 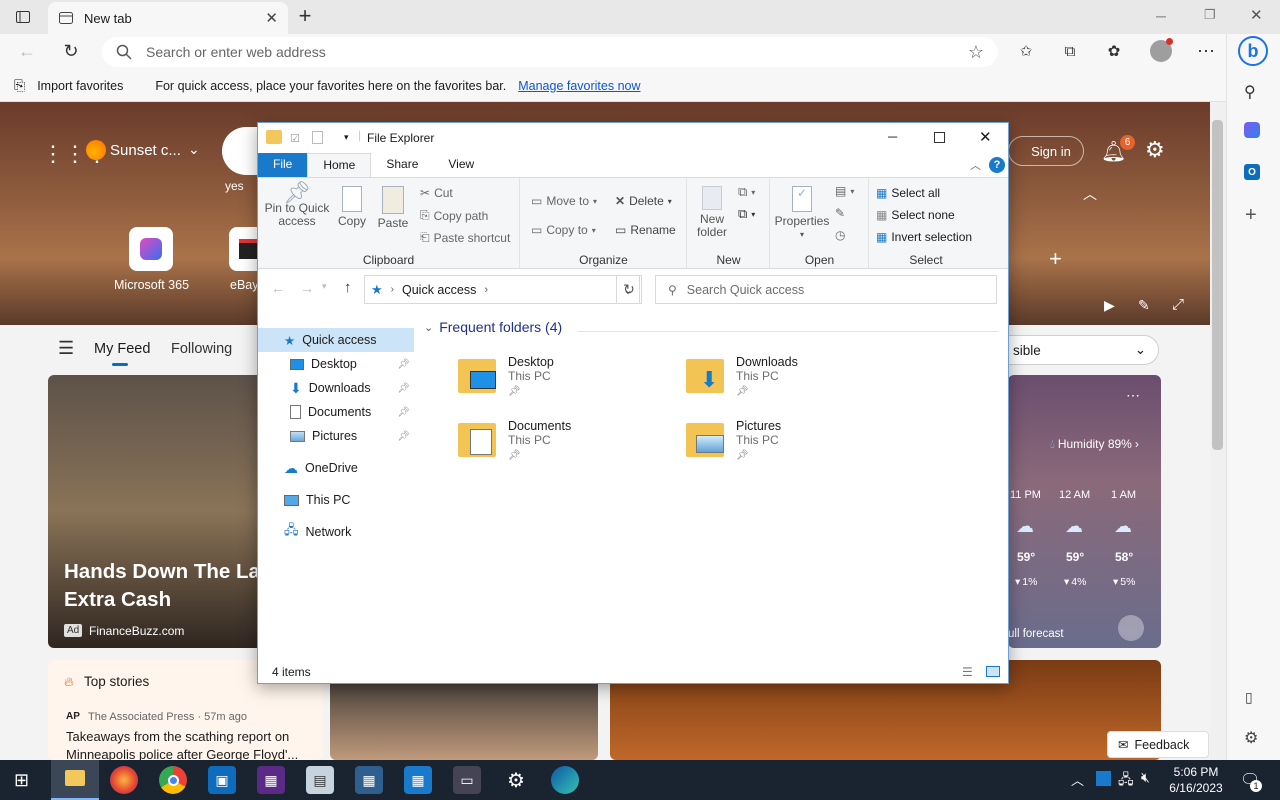 What do you see at coordinates (454, 215) in the screenshot?
I see `copy-path-button: ⎘ Copy path` at bounding box center [454, 215].